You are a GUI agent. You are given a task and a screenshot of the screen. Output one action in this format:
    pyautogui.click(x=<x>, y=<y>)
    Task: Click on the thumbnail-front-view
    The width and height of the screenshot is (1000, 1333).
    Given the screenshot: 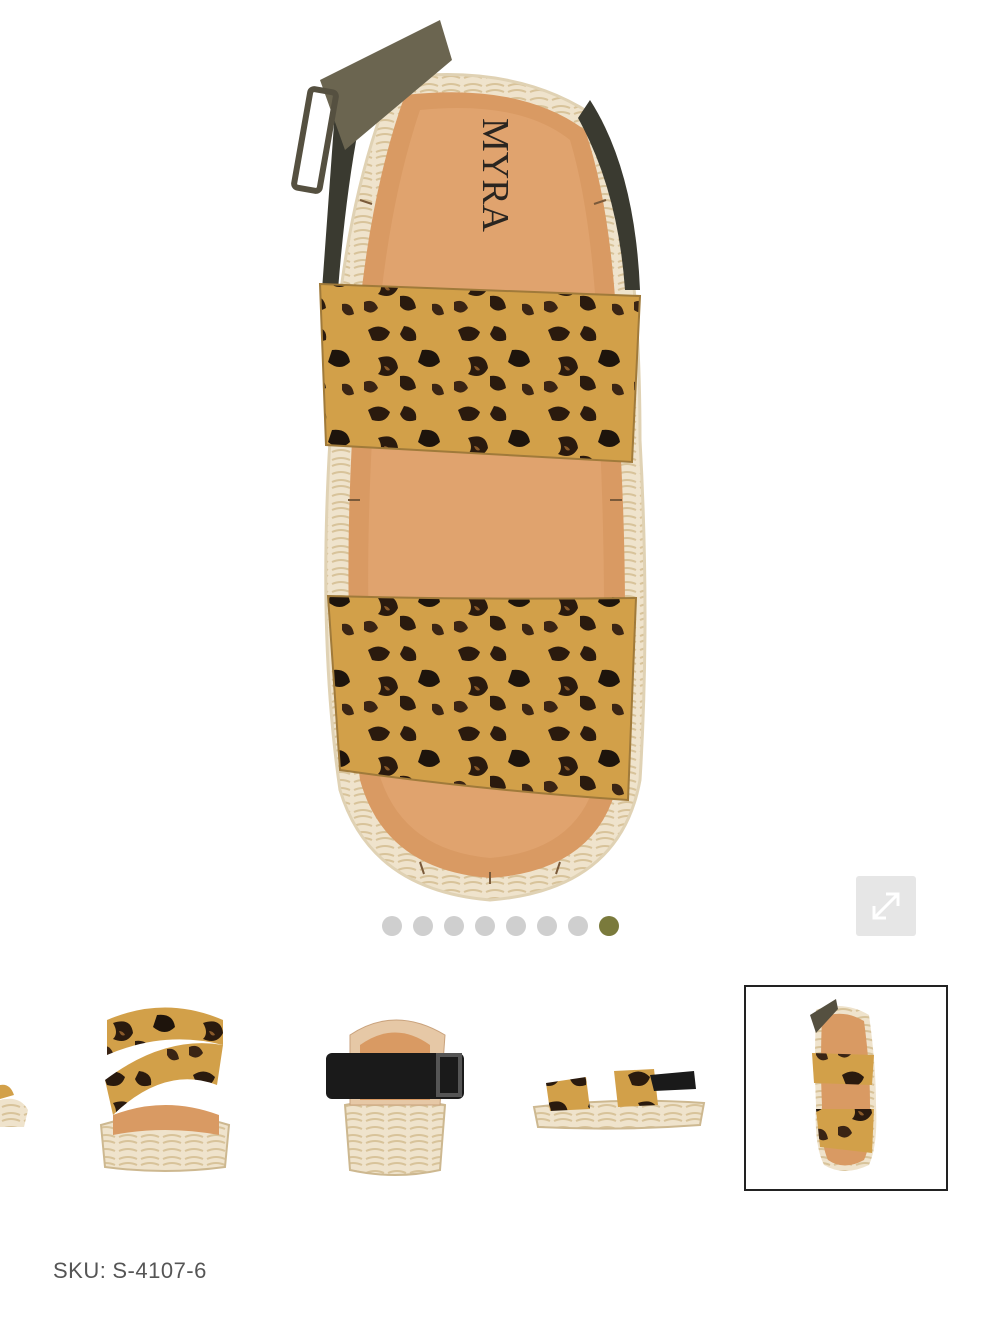 What is the action you would take?
    pyautogui.click(x=165, y=1090)
    